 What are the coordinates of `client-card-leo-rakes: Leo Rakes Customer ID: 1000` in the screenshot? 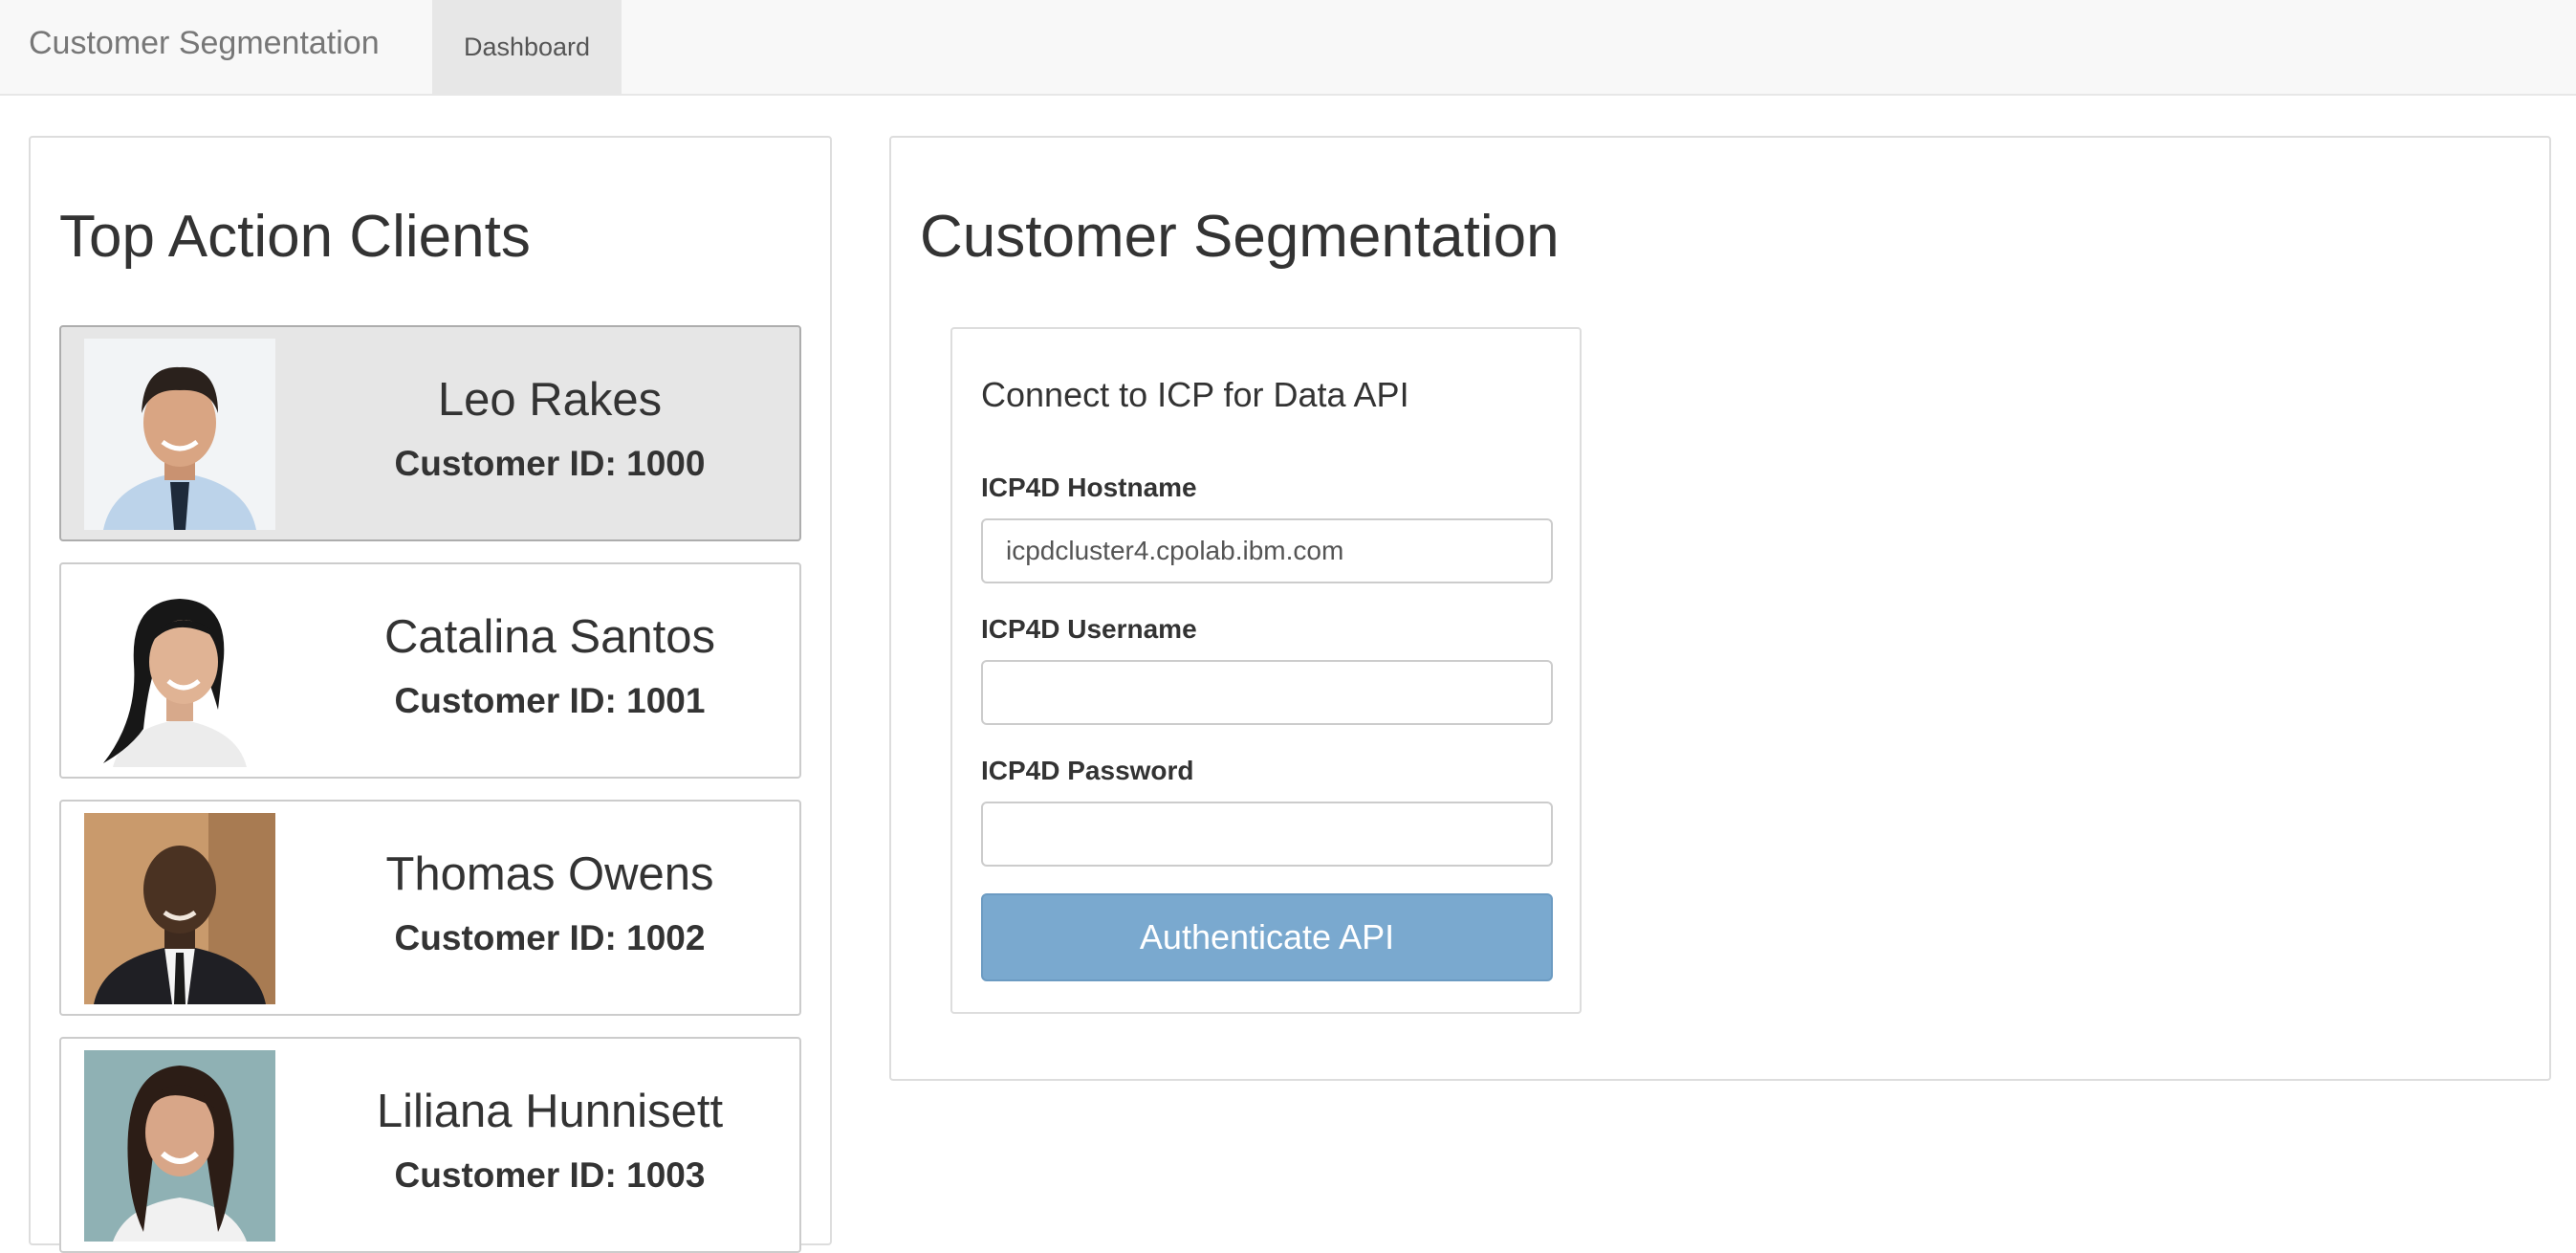 It's located at (430, 433).